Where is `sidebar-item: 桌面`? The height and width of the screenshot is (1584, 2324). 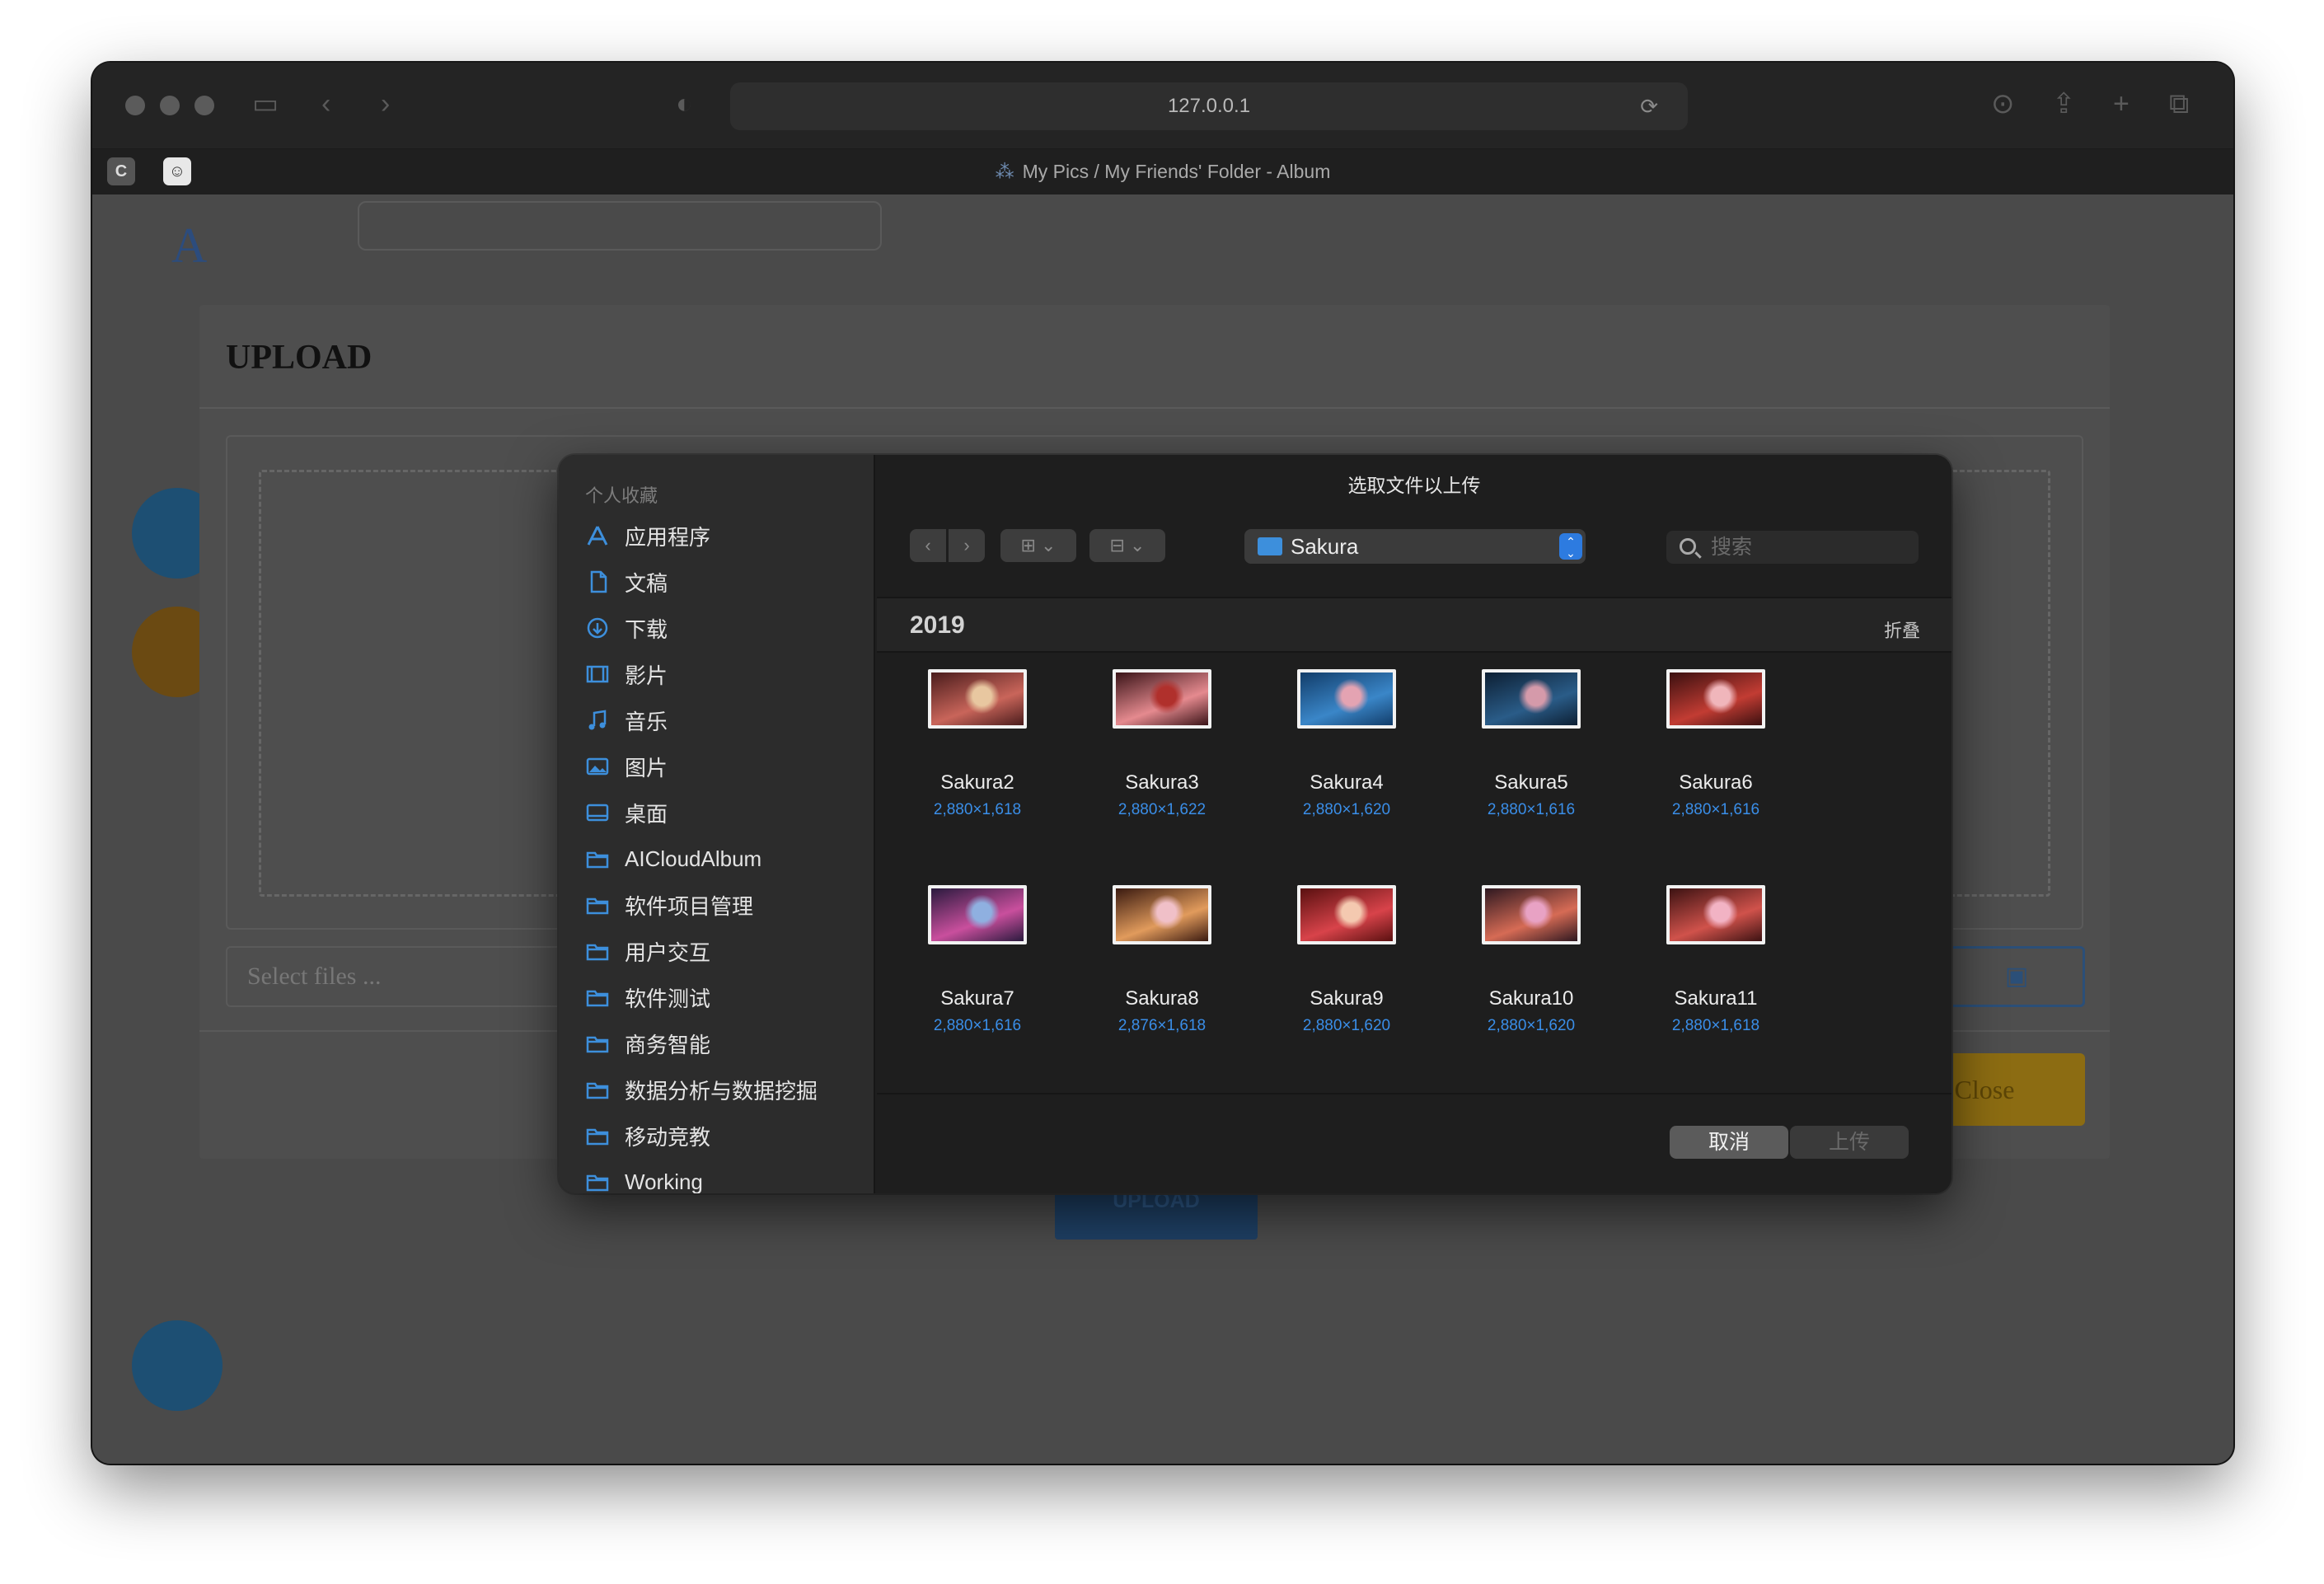
sidebar-item: 桌面 is located at coordinates (700, 813).